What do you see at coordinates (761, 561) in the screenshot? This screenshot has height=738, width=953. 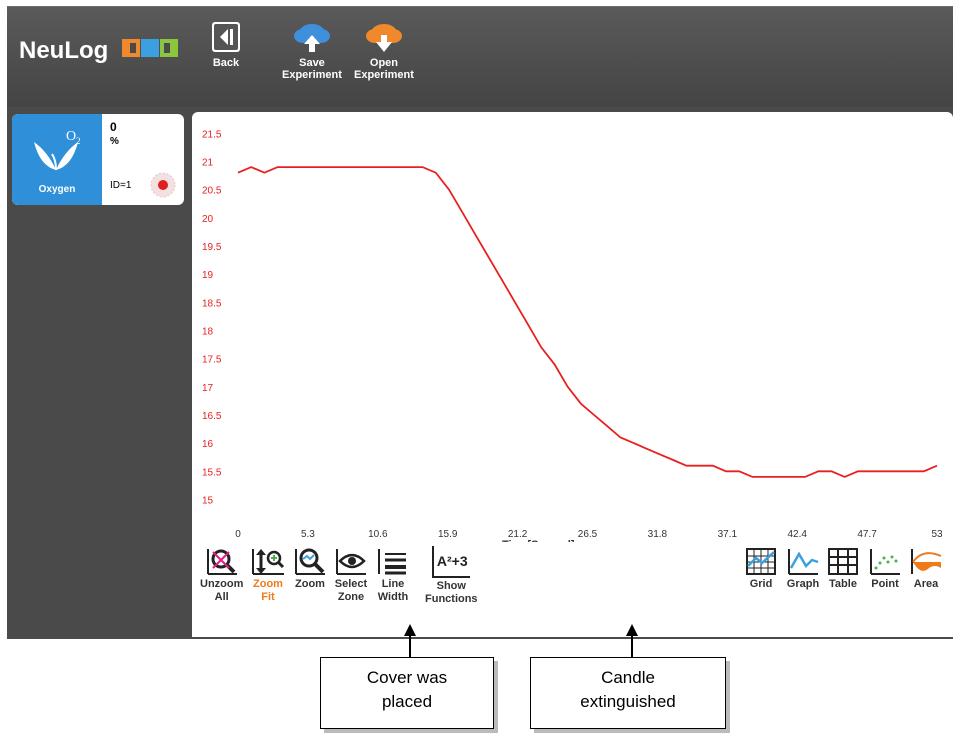 I see `grid-icon` at bounding box center [761, 561].